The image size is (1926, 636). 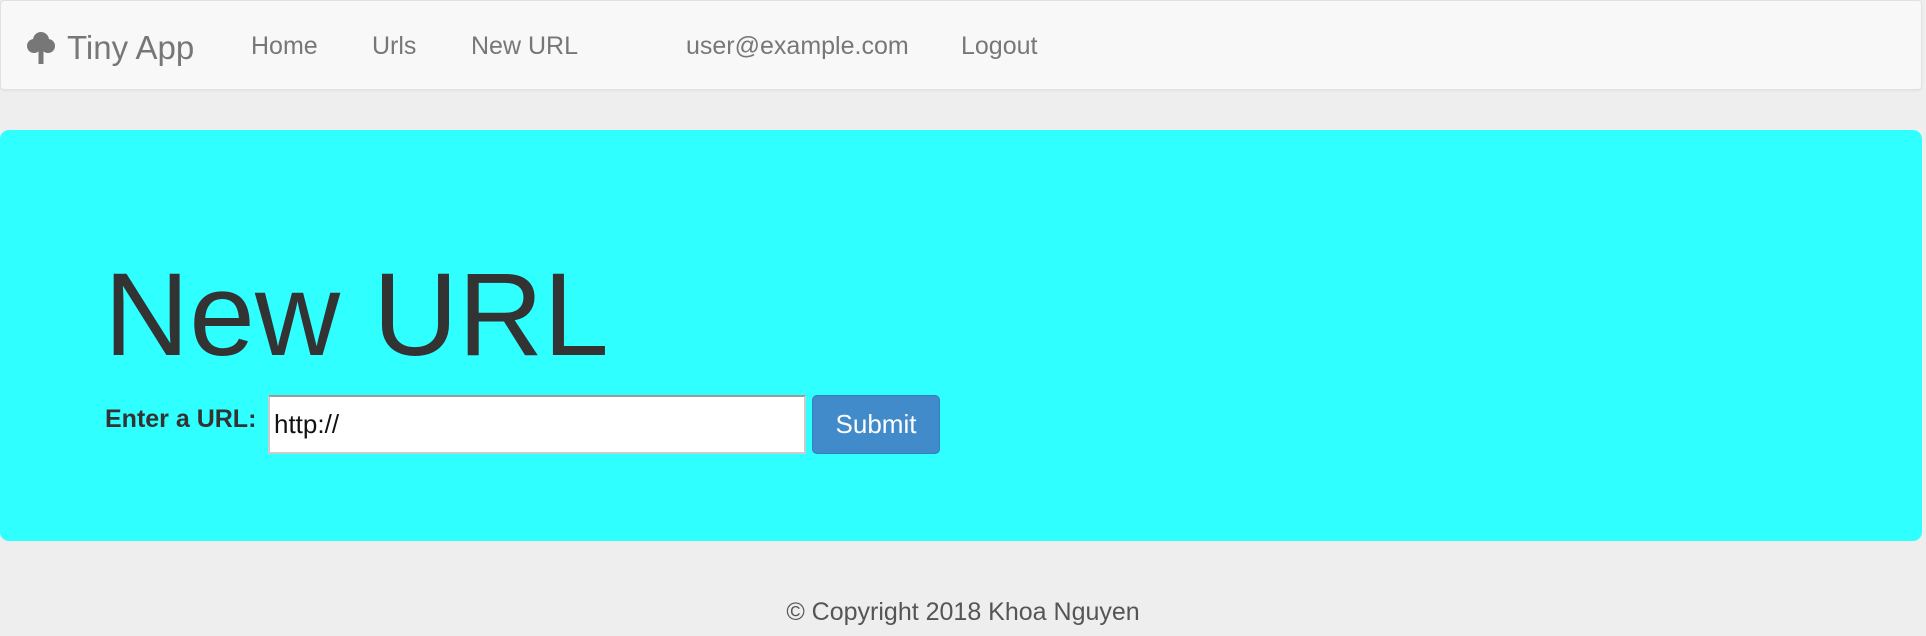 What do you see at coordinates (999, 46) in the screenshot?
I see `logout-link: Logout` at bounding box center [999, 46].